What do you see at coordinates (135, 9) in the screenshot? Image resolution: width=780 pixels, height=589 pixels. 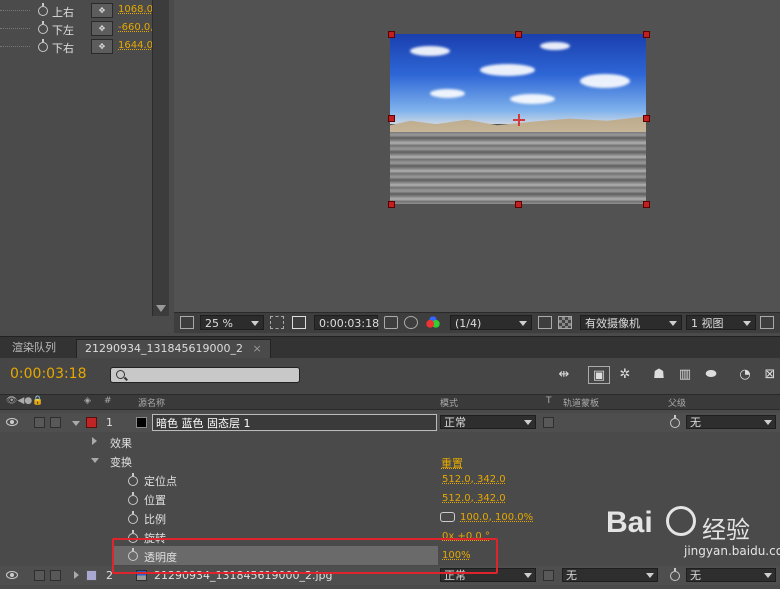 I see `fx-value: 1068.0` at bounding box center [135, 9].